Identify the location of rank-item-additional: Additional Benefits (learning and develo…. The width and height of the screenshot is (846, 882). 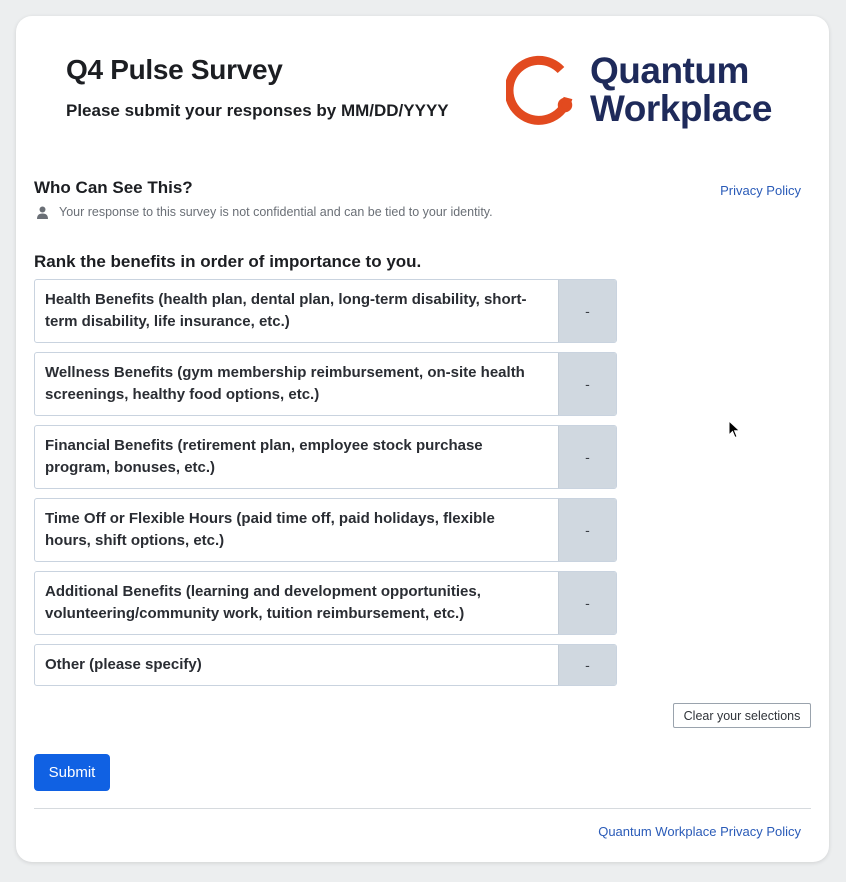
(325, 603).